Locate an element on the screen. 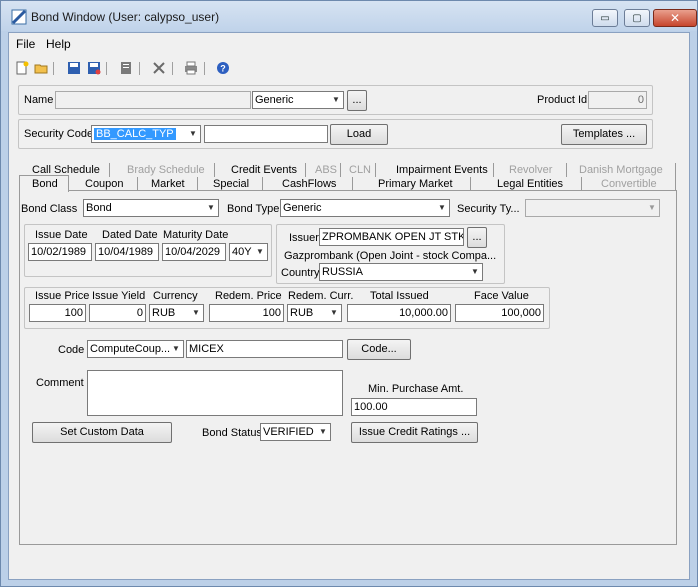 Image resolution: width=698 pixels, height=587 pixels. load-button: Load is located at coordinates (359, 134).